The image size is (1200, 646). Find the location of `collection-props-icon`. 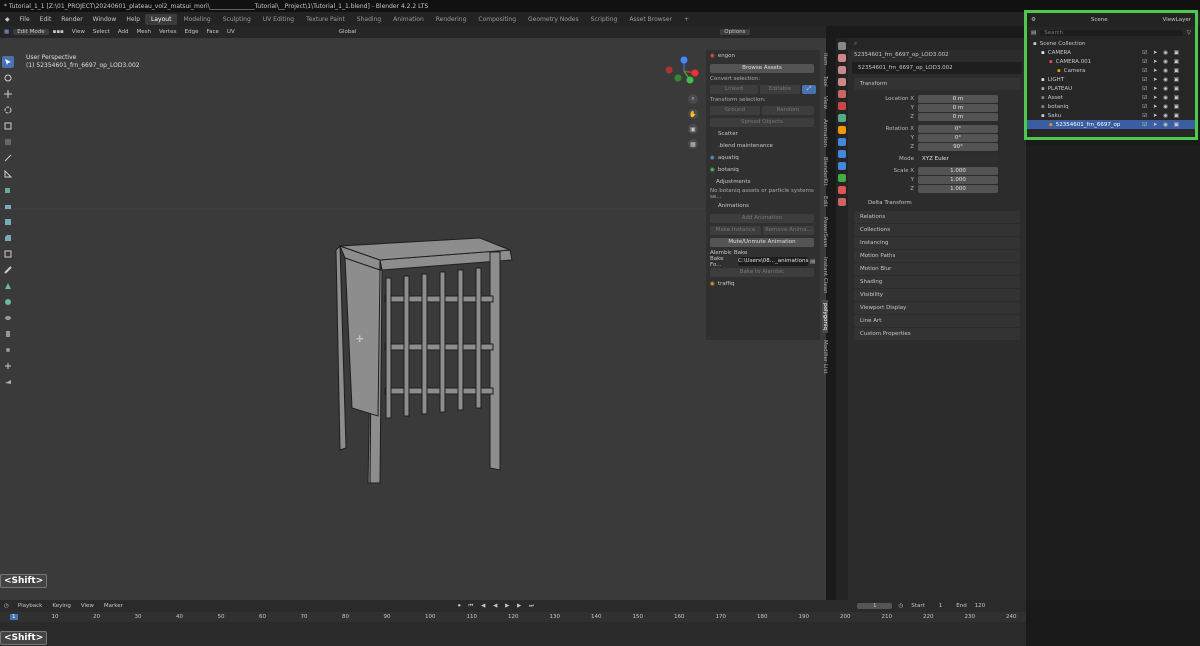

collection-props-icon is located at coordinates (842, 118).